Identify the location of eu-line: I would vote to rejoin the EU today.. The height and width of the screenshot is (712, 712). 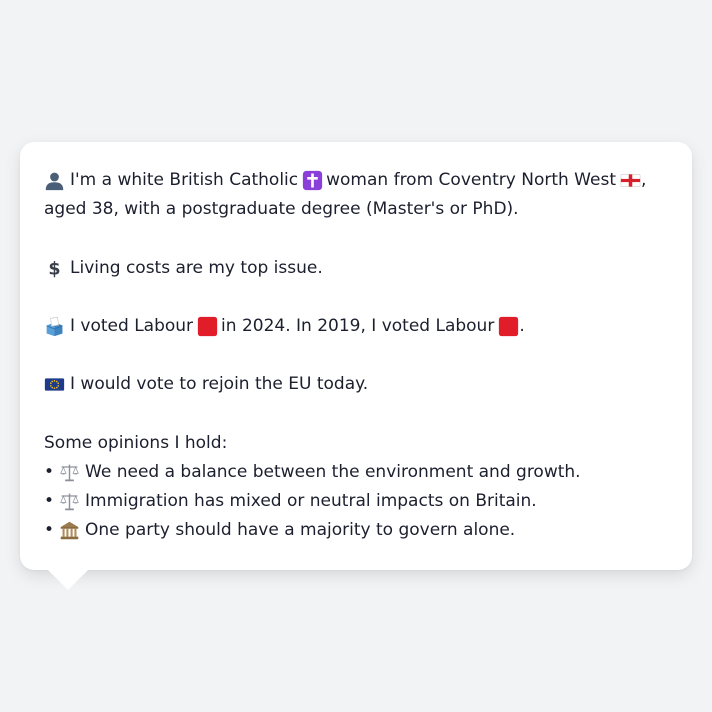
(356, 384).